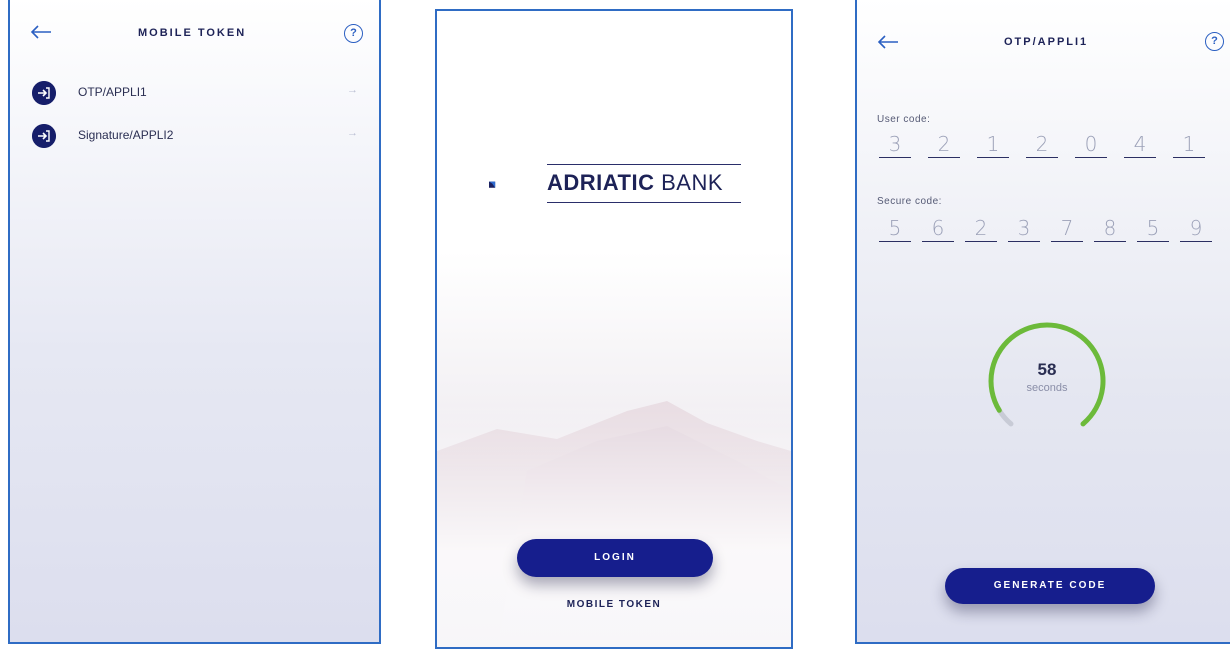 The height and width of the screenshot is (649, 1230). What do you see at coordinates (1067, 229) in the screenshot?
I see `code-digit: 7` at bounding box center [1067, 229].